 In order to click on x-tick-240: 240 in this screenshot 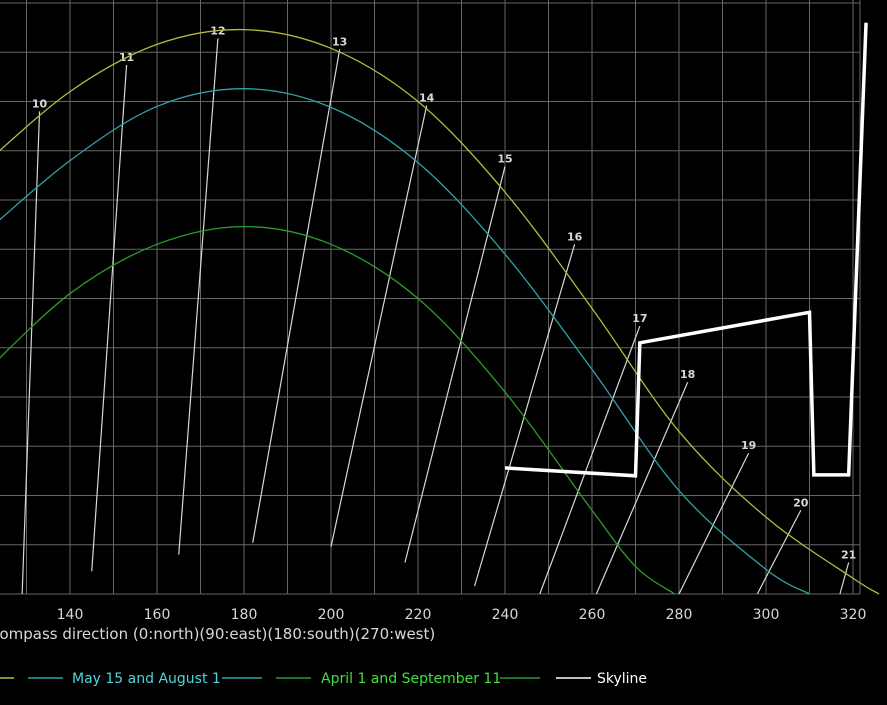, I will do `click(505, 615)`.